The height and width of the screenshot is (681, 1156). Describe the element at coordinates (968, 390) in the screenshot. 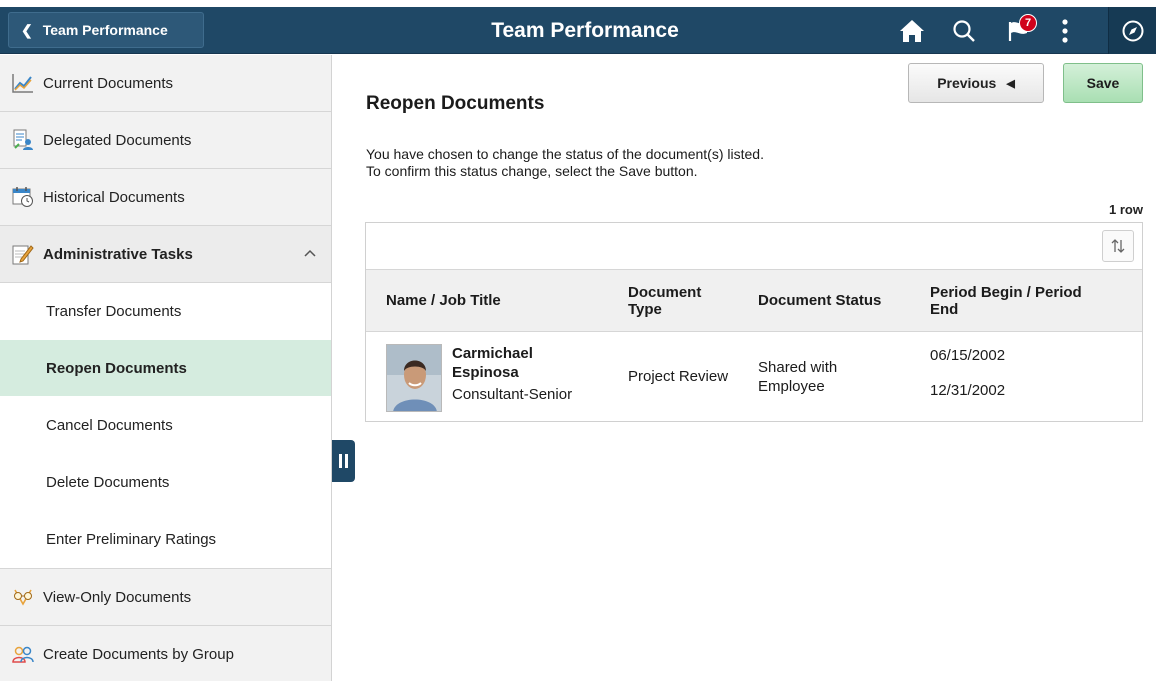

I see `period-end: 12/31/2002` at that location.